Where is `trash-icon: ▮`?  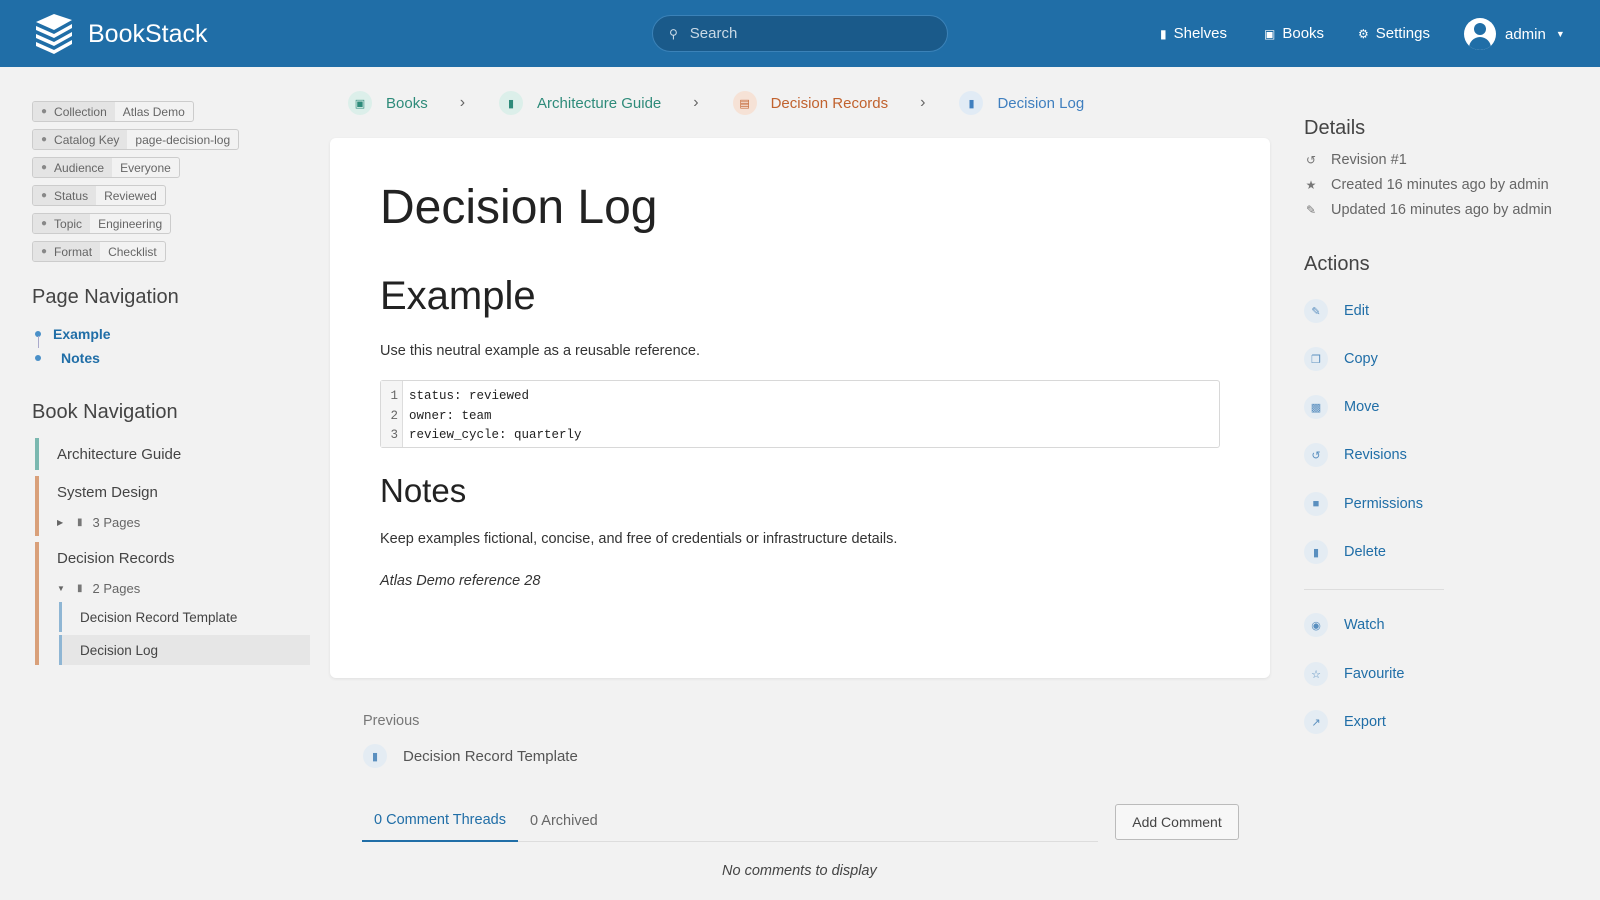
trash-icon: ▮ is located at coordinates (1316, 552).